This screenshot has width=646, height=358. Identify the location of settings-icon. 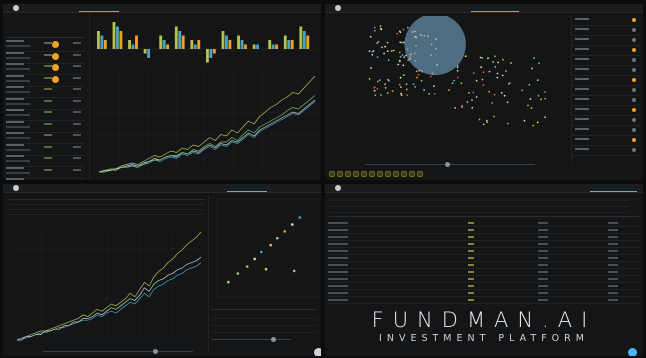
(317, 352).